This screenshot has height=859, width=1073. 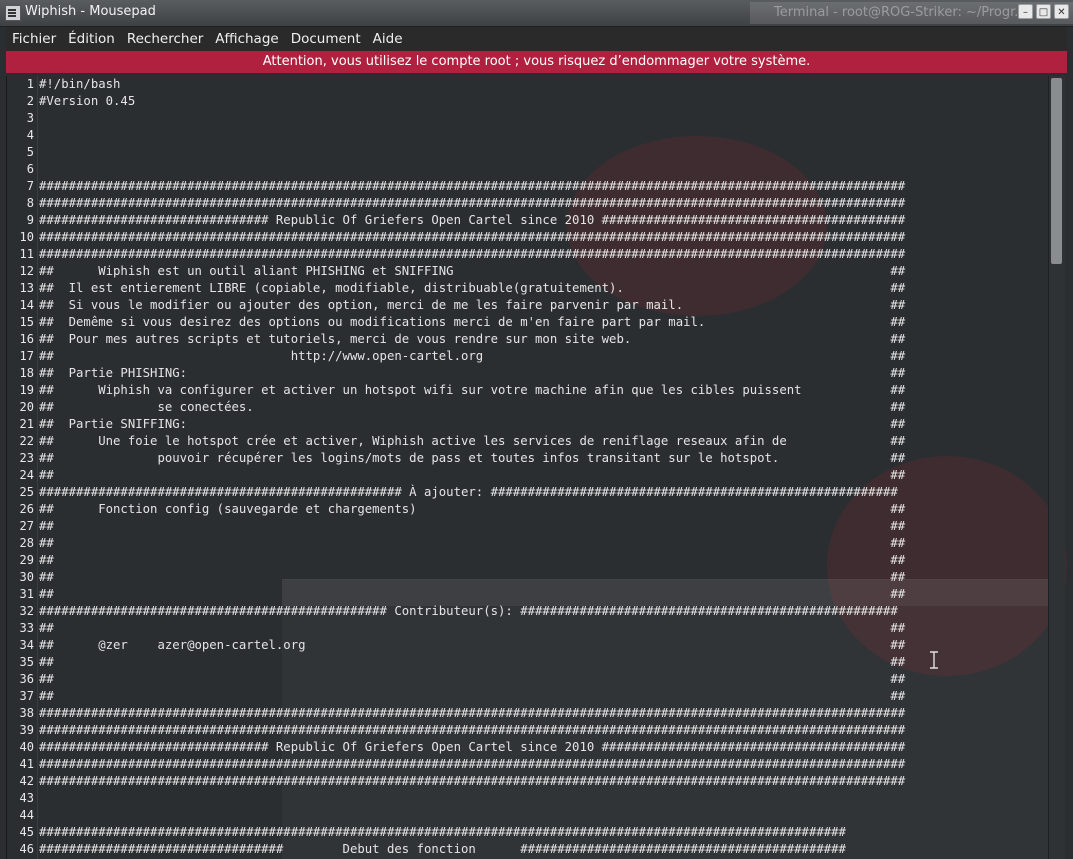 I want to click on line-number: 11, so click(x=26, y=254).